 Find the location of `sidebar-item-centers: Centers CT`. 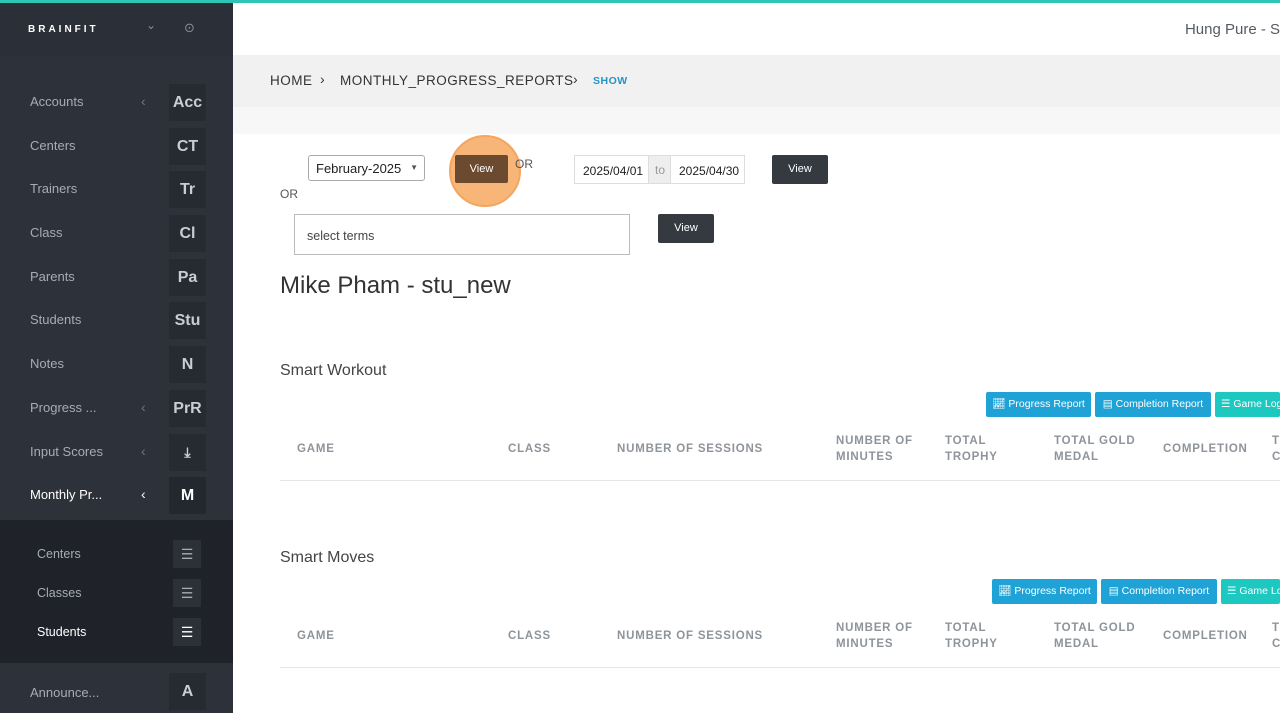

sidebar-item-centers: Centers CT is located at coordinates (116, 146).